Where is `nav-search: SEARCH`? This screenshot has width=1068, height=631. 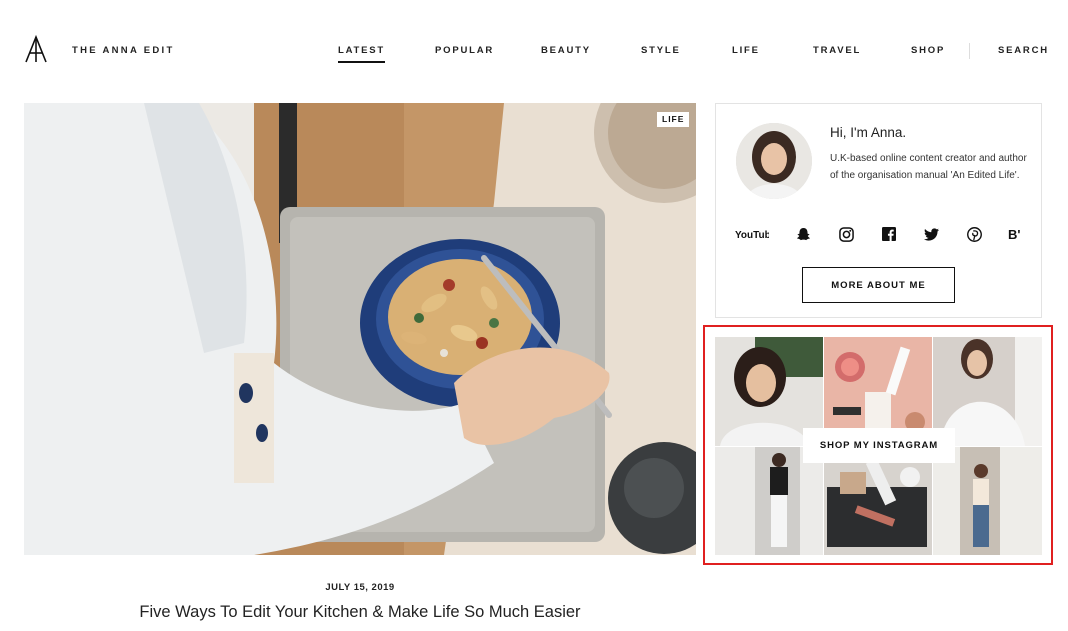
nav-search: SEARCH is located at coordinates (1023, 50).